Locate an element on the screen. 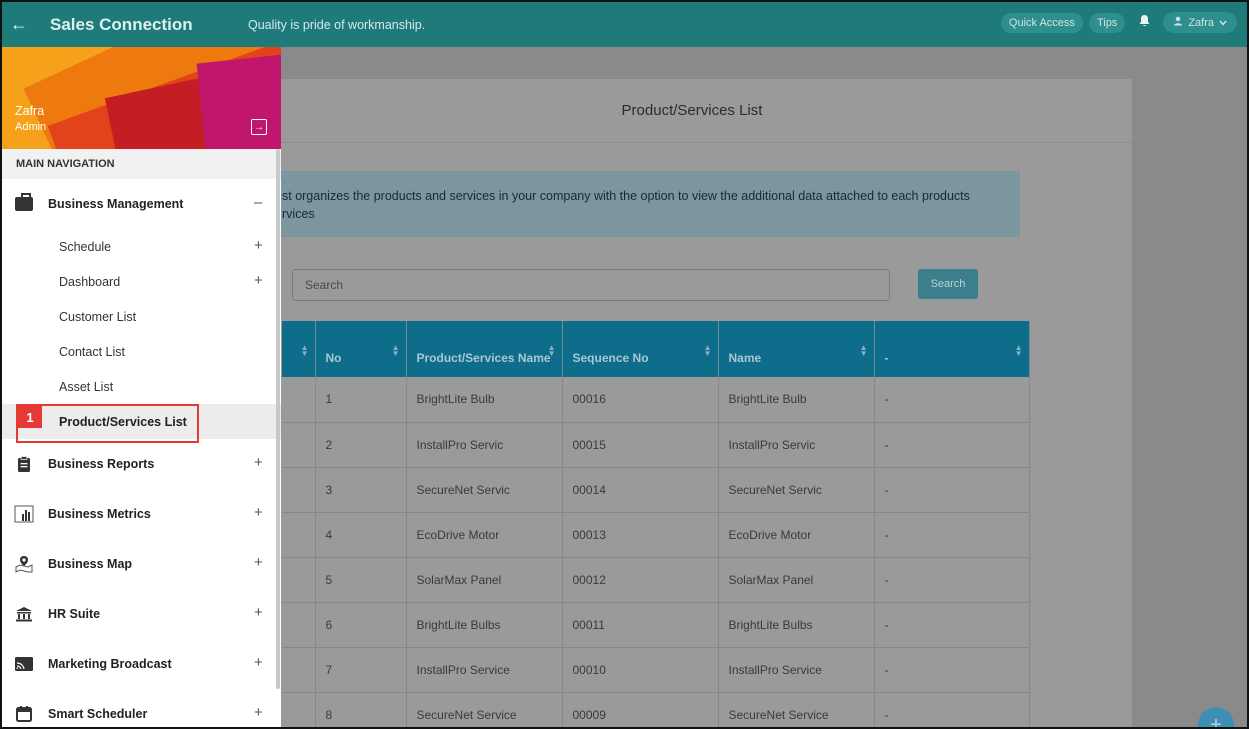 The height and width of the screenshot is (729, 1249). column-header: No ▲ ▼ is located at coordinates (361, 349).